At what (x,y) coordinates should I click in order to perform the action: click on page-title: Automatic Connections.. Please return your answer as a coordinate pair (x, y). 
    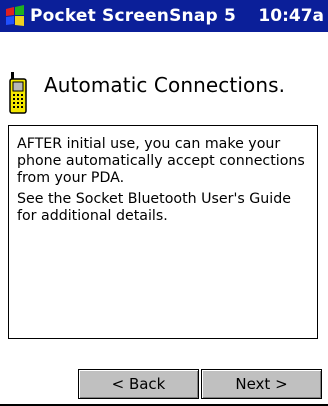
    Looking at the image, I should click on (165, 85).